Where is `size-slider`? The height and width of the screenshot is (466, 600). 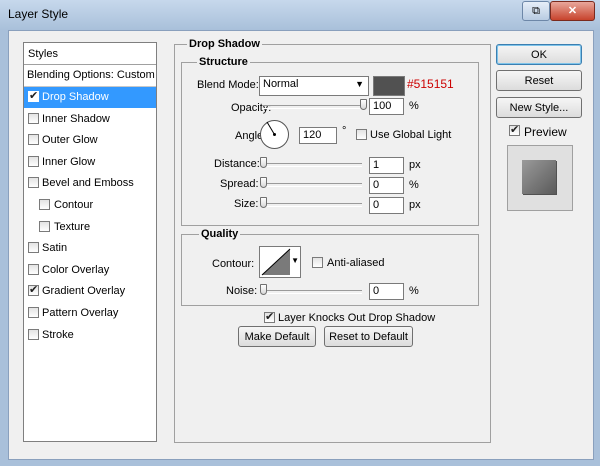
size-slider is located at coordinates (312, 205).